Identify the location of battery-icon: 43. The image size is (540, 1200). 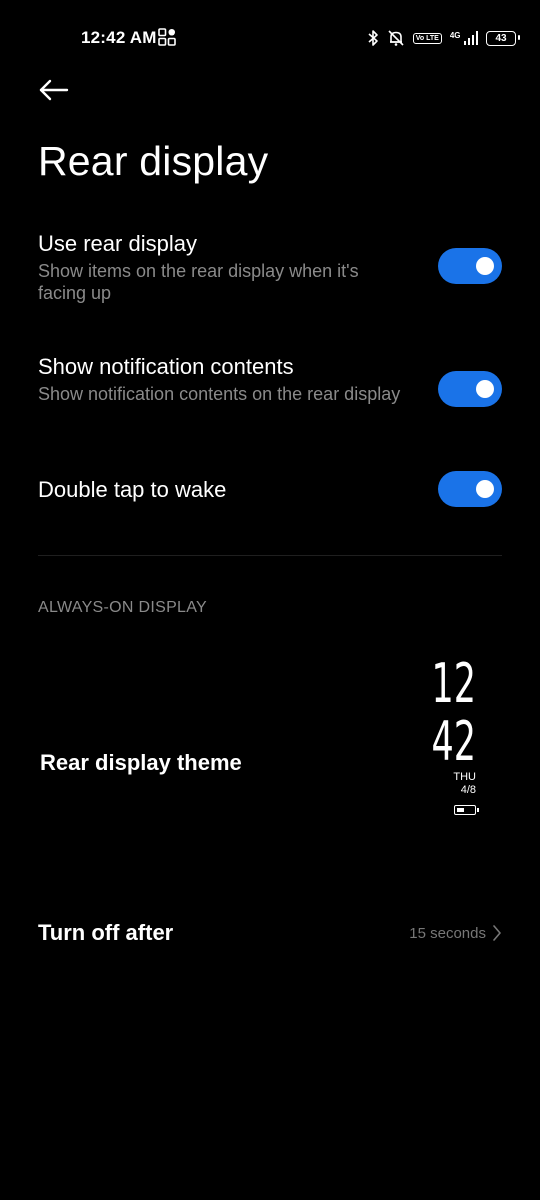
(503, 38).